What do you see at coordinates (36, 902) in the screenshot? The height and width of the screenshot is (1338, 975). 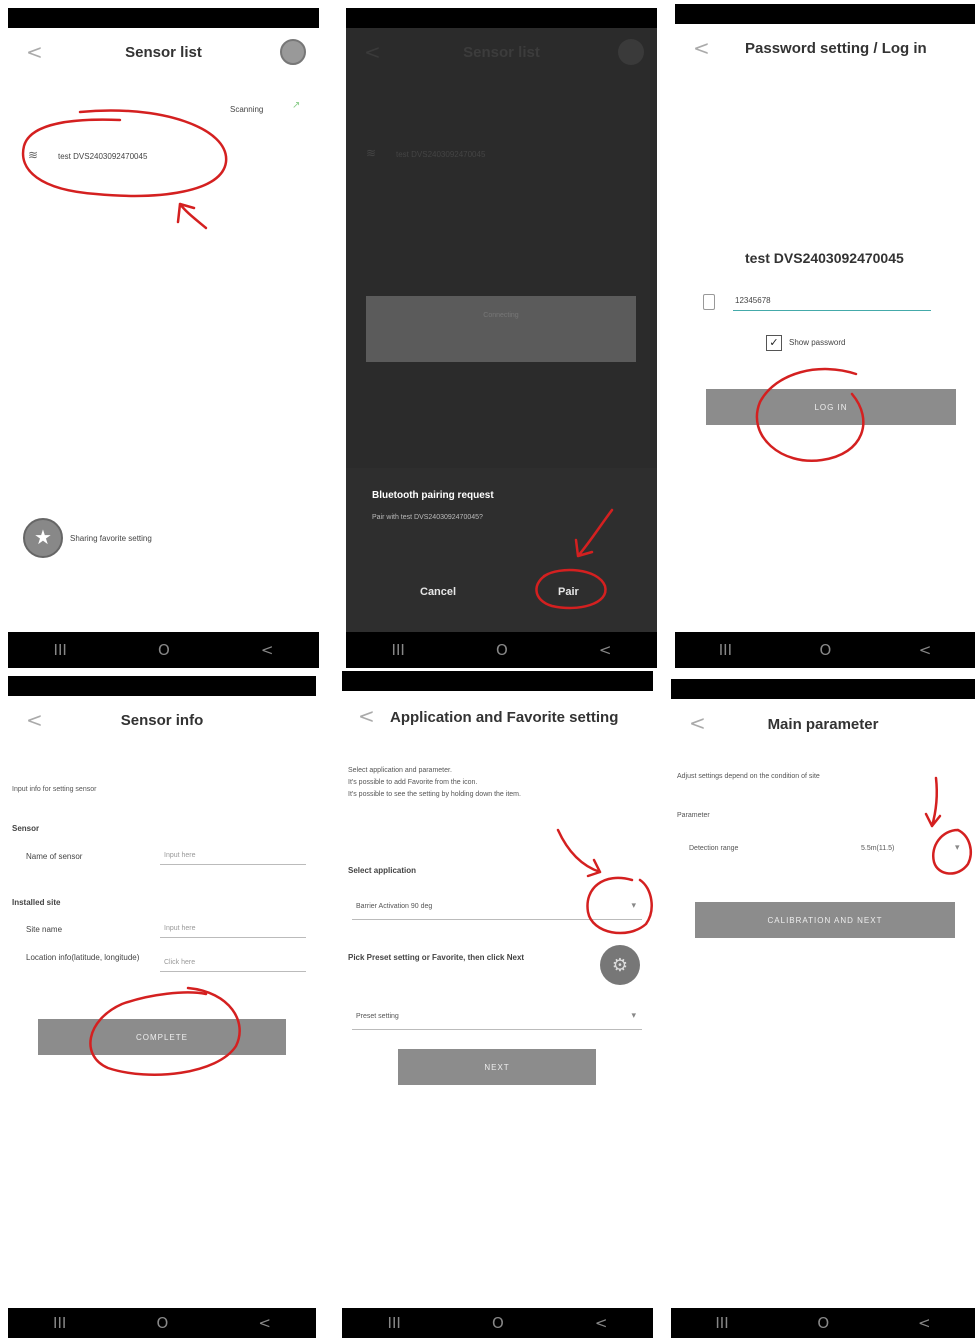 I see `site-section-header: Installed site` at bounding box center [36, 902].